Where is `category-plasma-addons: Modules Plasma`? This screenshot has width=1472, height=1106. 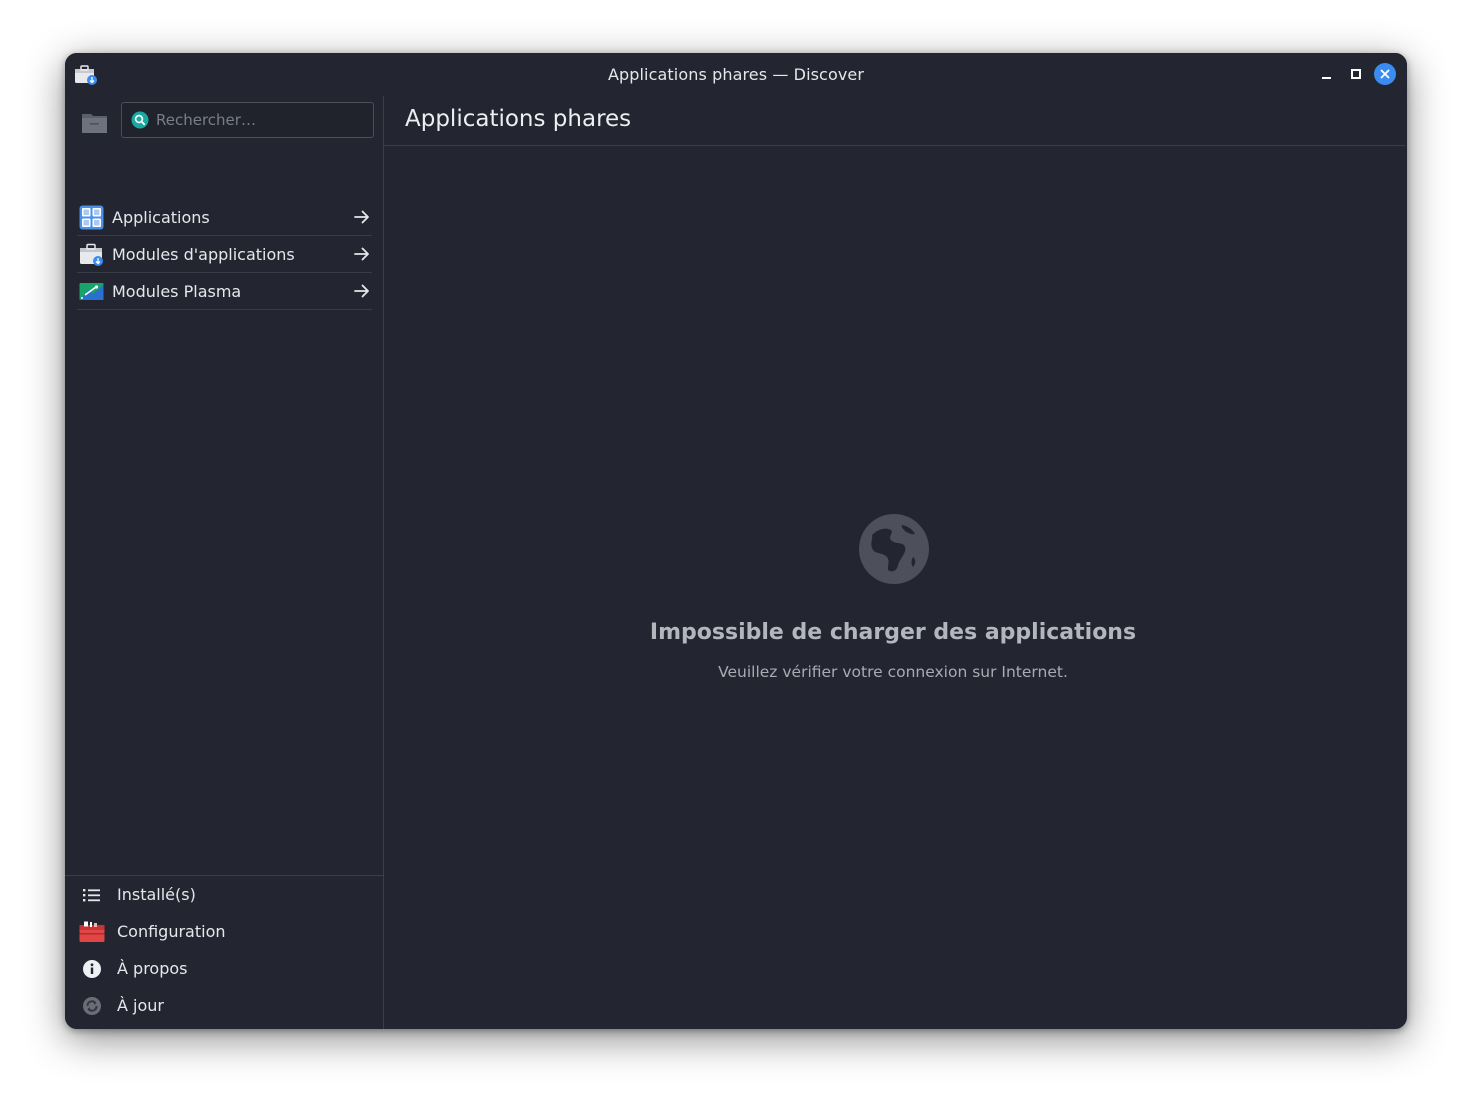 category-plasma-addons: Modules Plasma is located at coordinates (224, 291).